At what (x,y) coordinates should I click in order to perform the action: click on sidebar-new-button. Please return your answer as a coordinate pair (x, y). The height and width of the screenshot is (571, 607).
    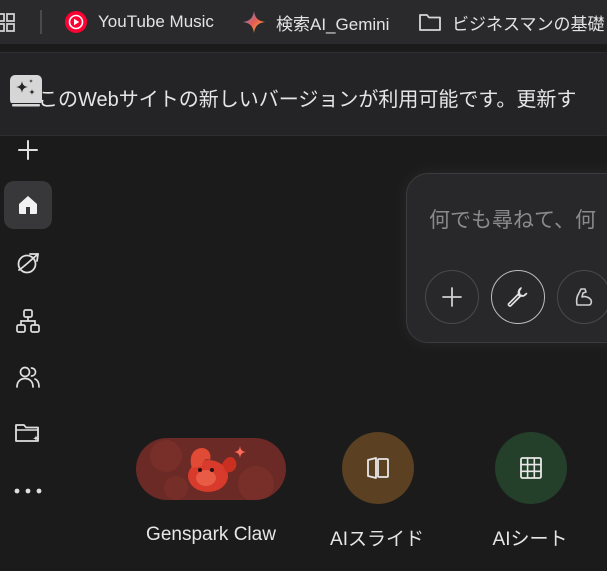
    Looking at the image, I should click on (28, 150).